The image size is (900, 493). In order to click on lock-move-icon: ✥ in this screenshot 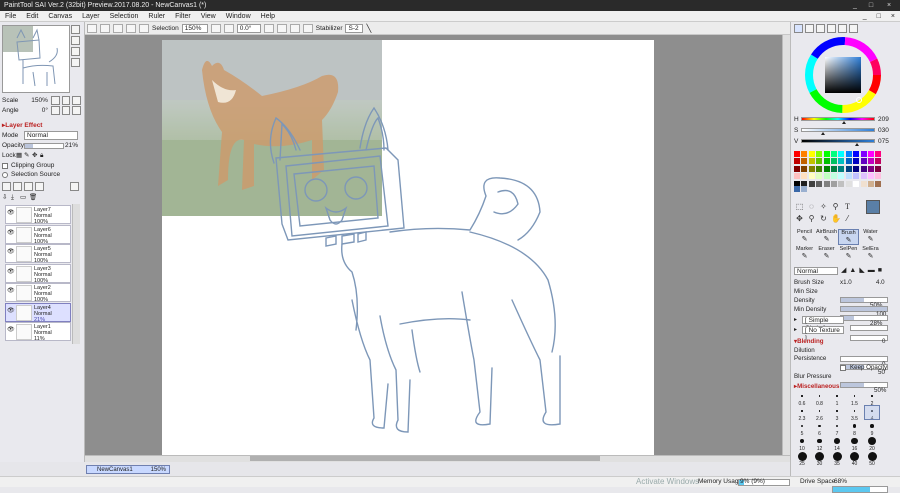, I will do `click(36, 155)`.